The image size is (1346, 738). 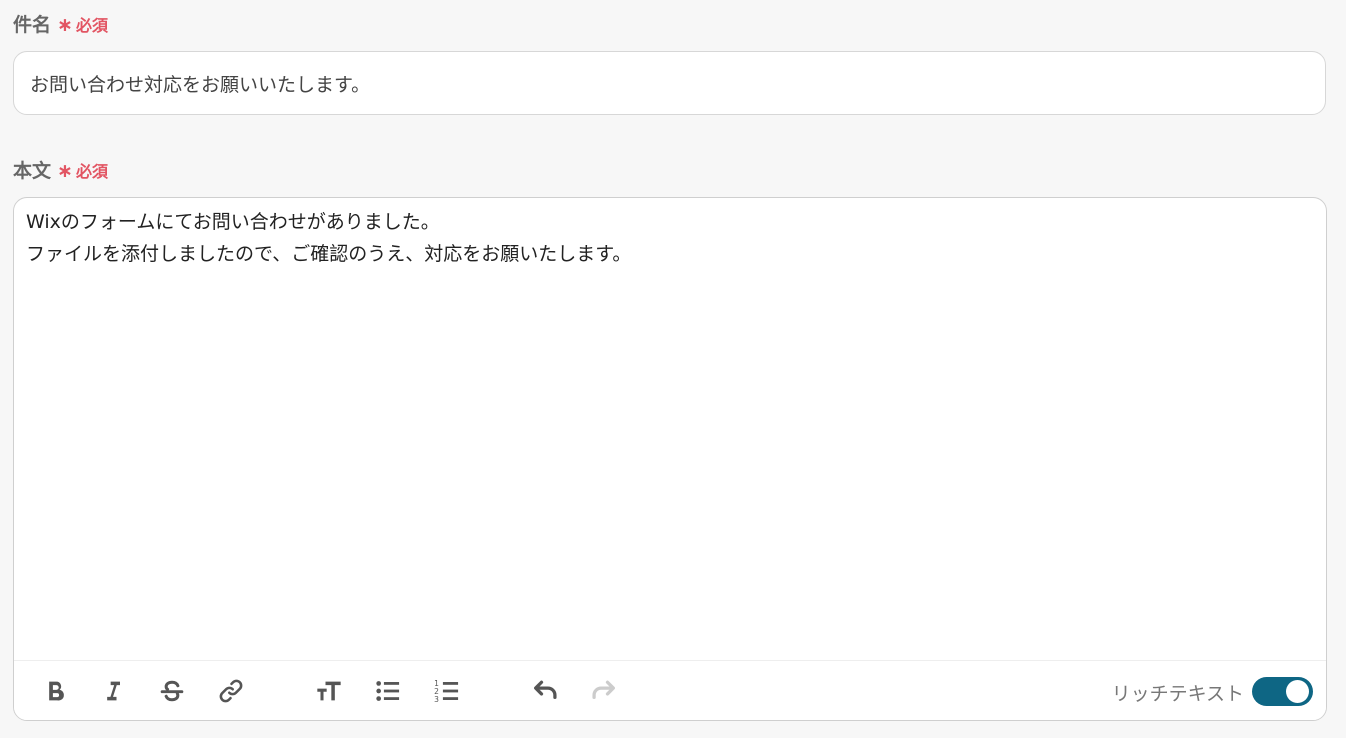 What do you see at coordinates (32, 171) in the screenshot?
I see `body-label: 本文` at bounding box center [32, 171].